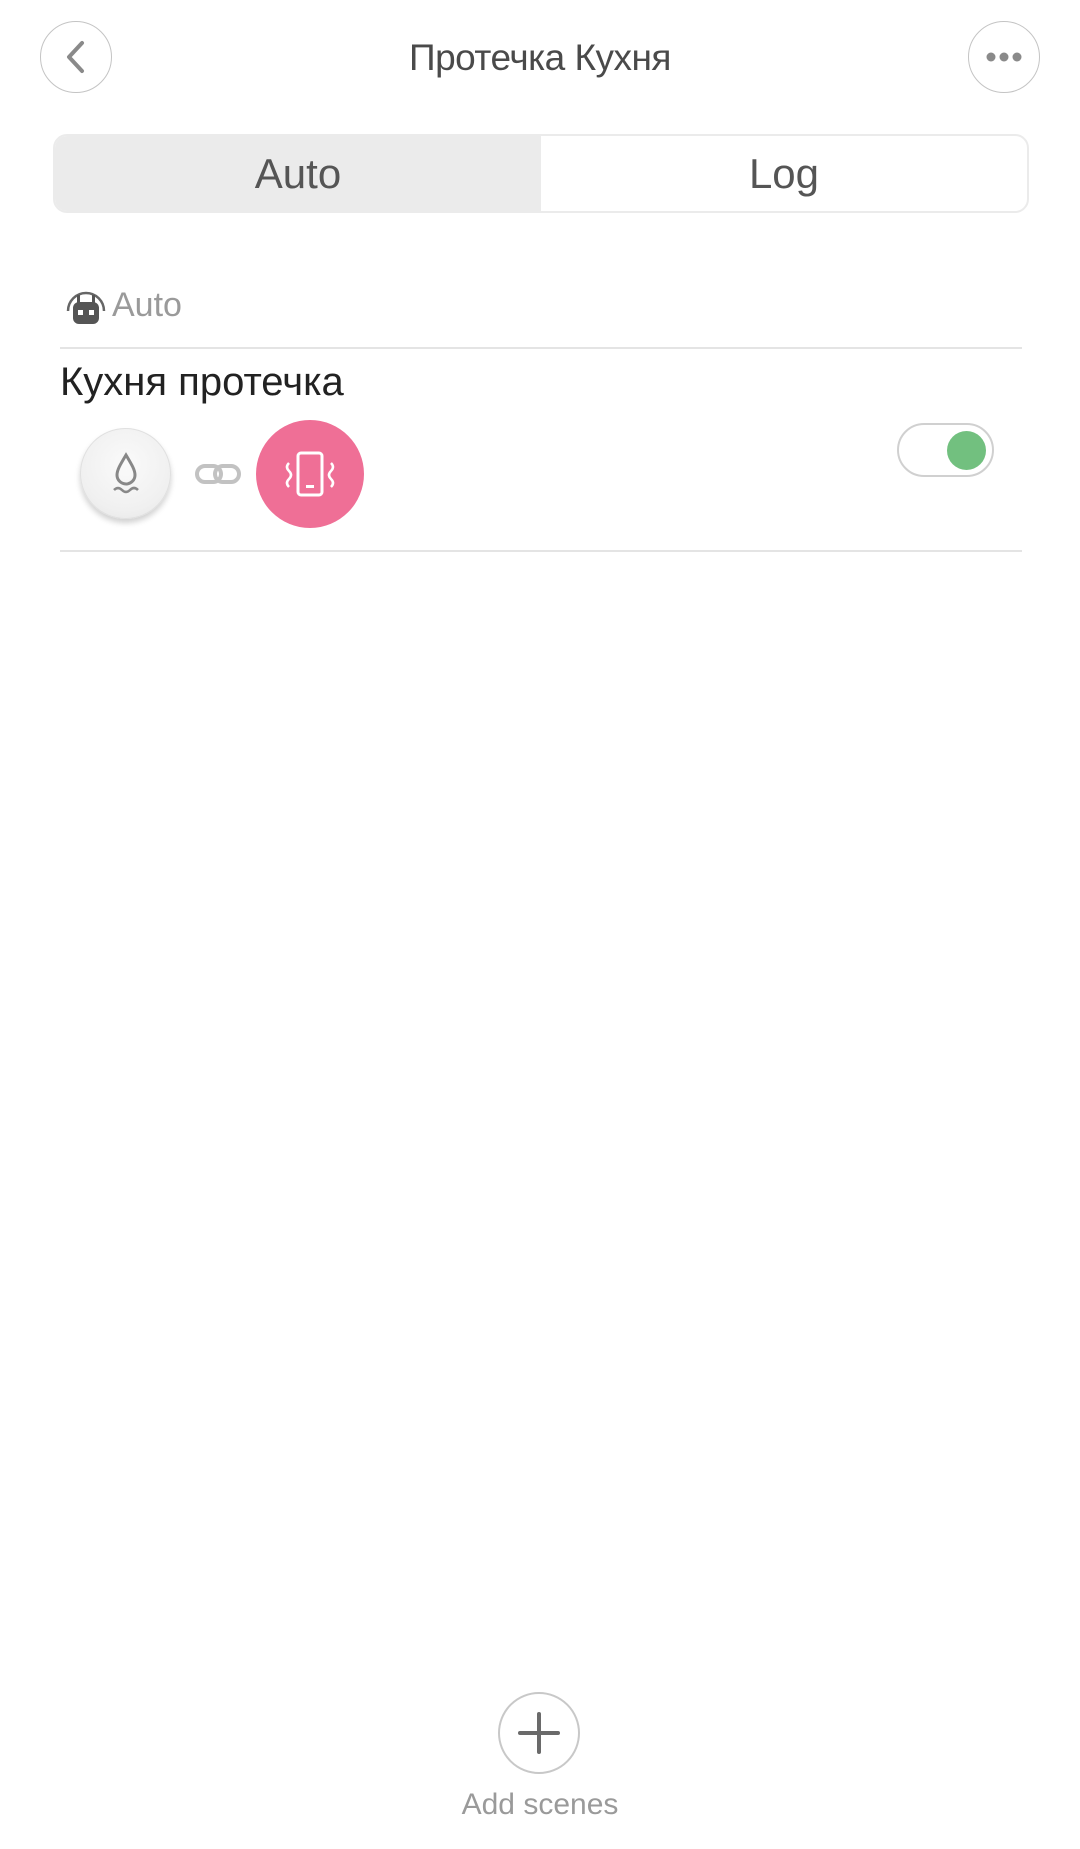 The image size is (1080, 1849). What do you see at coordinates (147, 304) in the screenshot?
I see `section-label: Auto` at bounding box center [147, 304].